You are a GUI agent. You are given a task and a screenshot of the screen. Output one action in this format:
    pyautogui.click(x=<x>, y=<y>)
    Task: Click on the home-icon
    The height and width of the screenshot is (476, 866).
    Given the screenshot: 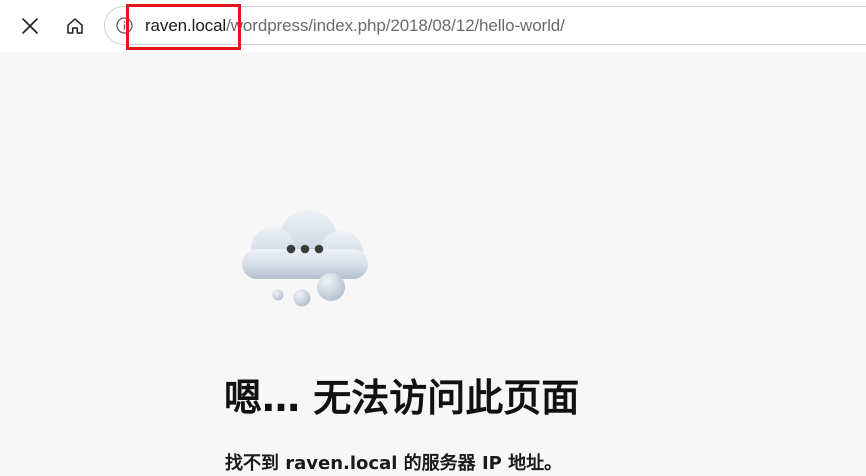 What is the action you would take?
    pyautogui.click(x=75, y=26)
    